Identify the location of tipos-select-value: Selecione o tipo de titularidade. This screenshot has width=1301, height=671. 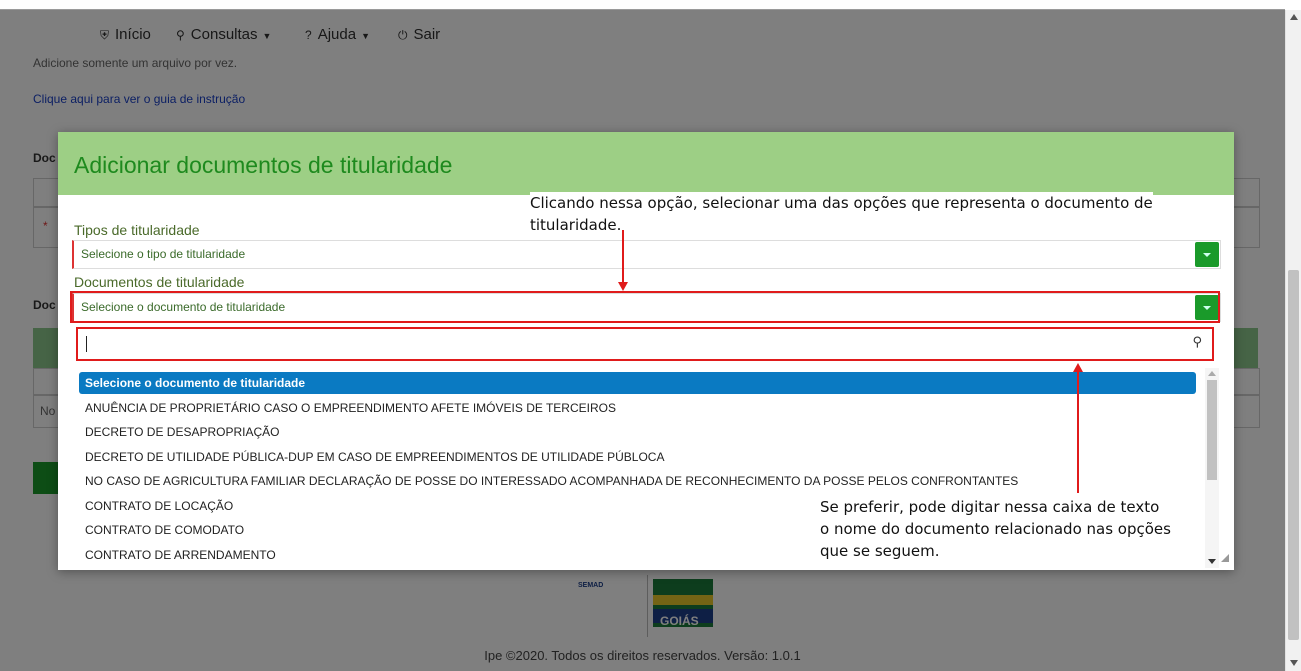
(163, 254).